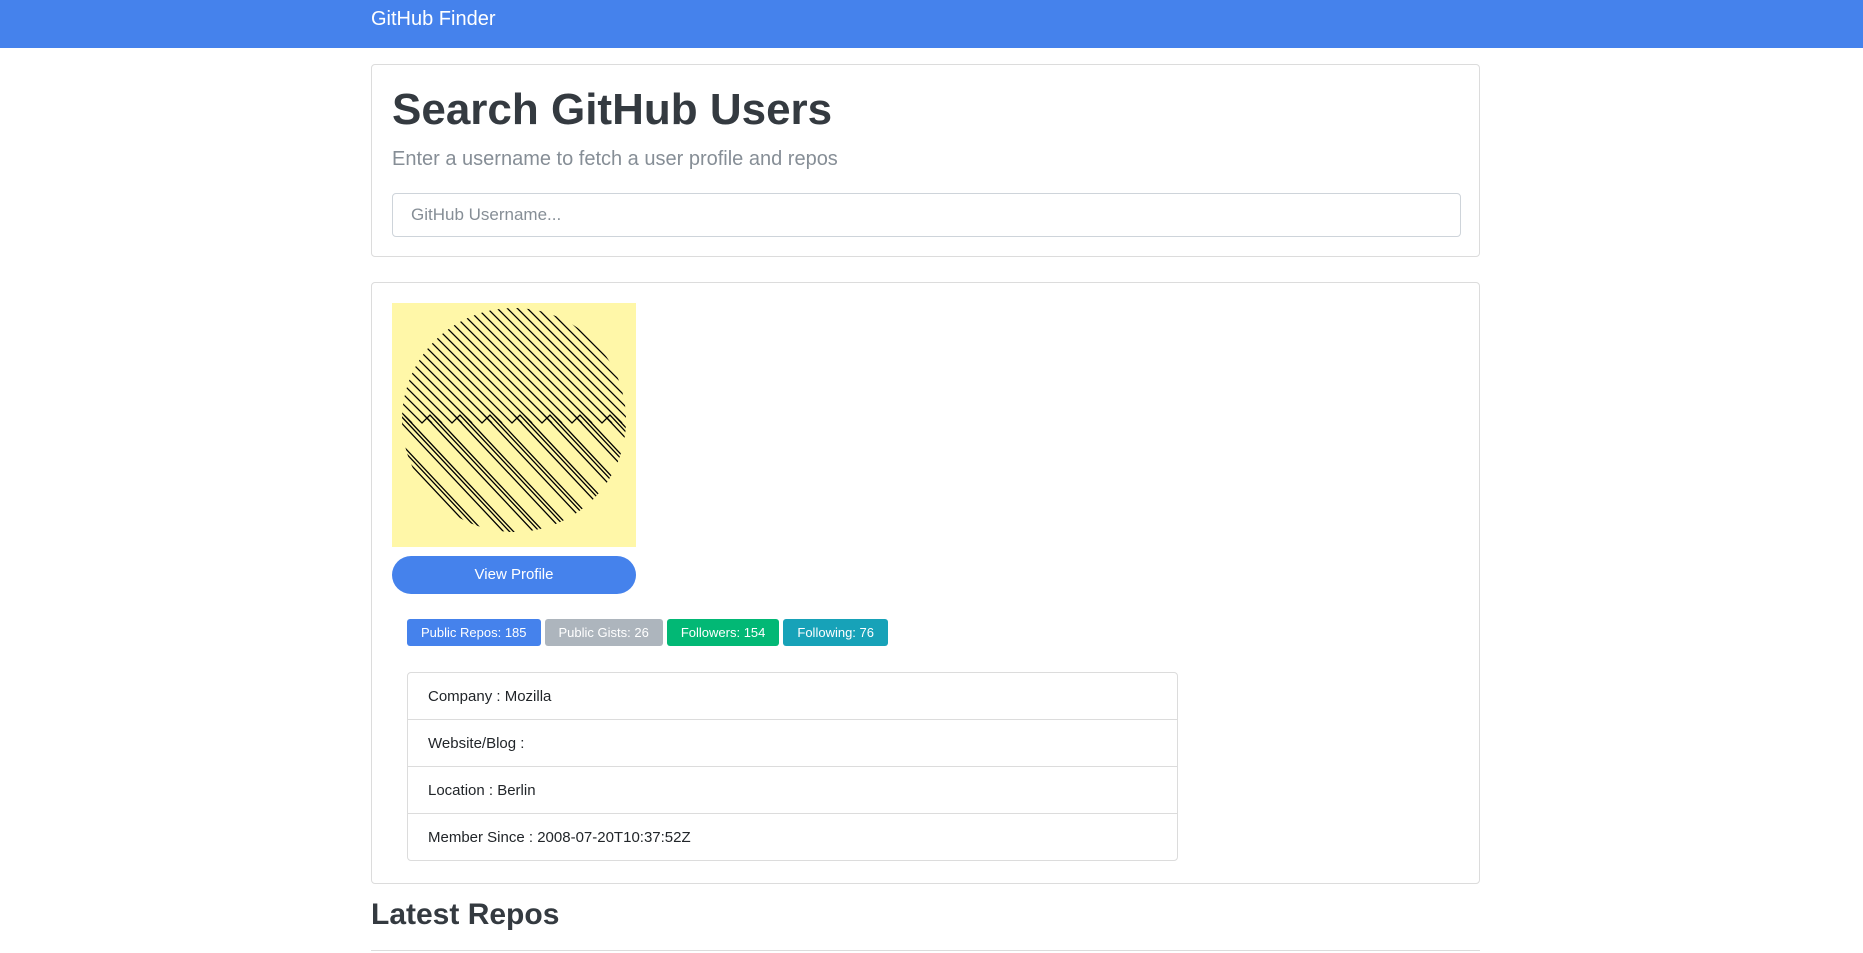 This screenshot has width=1863, height=953. I want to click on avatar, so click(514, 425).